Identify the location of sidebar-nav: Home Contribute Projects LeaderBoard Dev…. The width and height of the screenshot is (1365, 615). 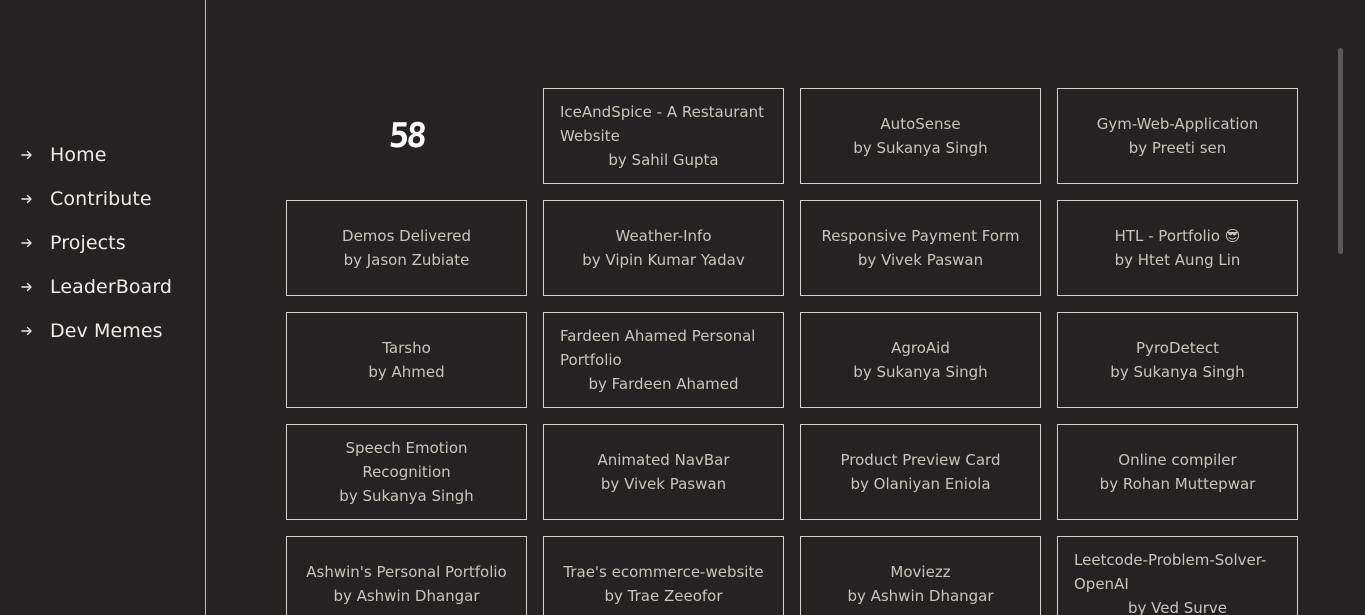
(96, 243).